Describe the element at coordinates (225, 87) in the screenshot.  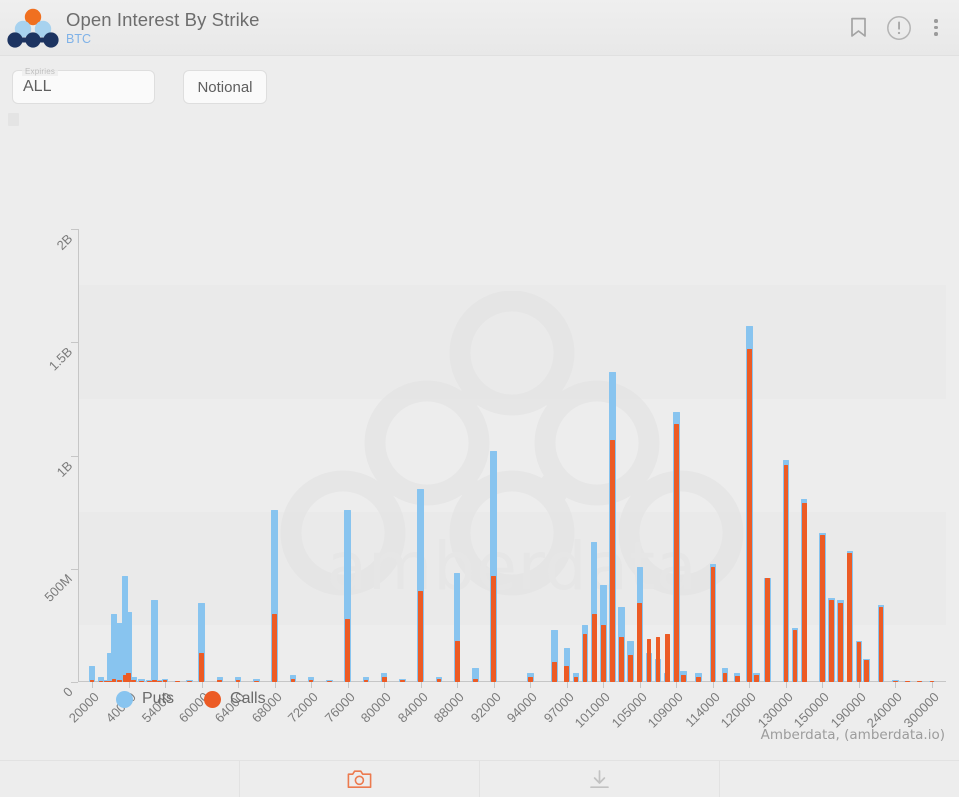
I see `notional-button: Notional` at that location.